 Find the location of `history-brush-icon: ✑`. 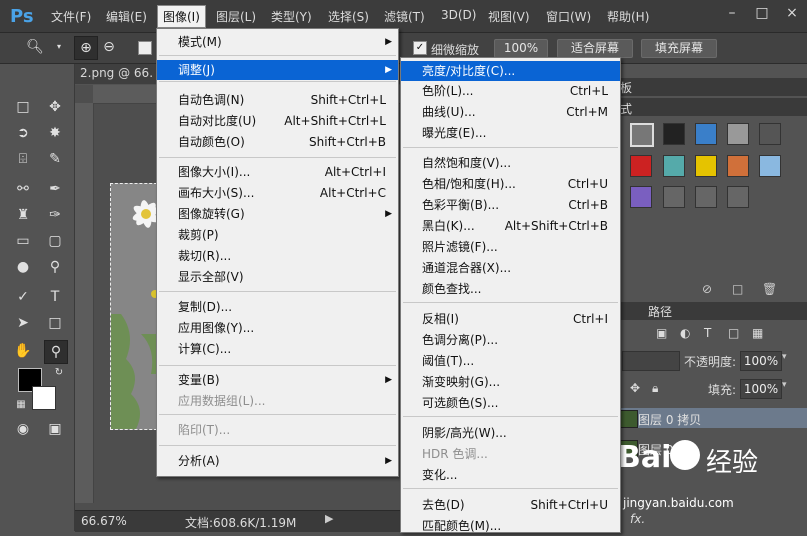

history-brush-icon: ✑ is located at coordinates (55, 215).